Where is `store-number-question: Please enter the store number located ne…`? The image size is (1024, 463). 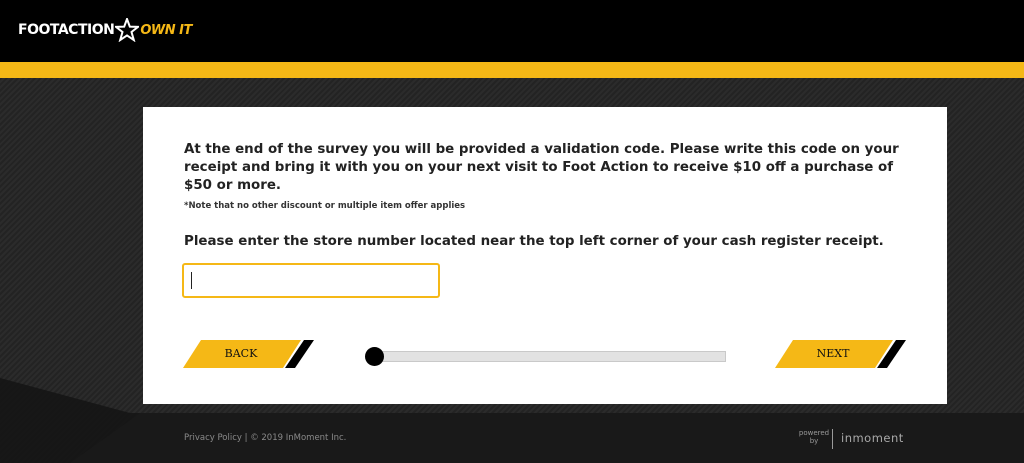 store-number-question: Please enter the store number located ne… is located at coordinates (534, 241).